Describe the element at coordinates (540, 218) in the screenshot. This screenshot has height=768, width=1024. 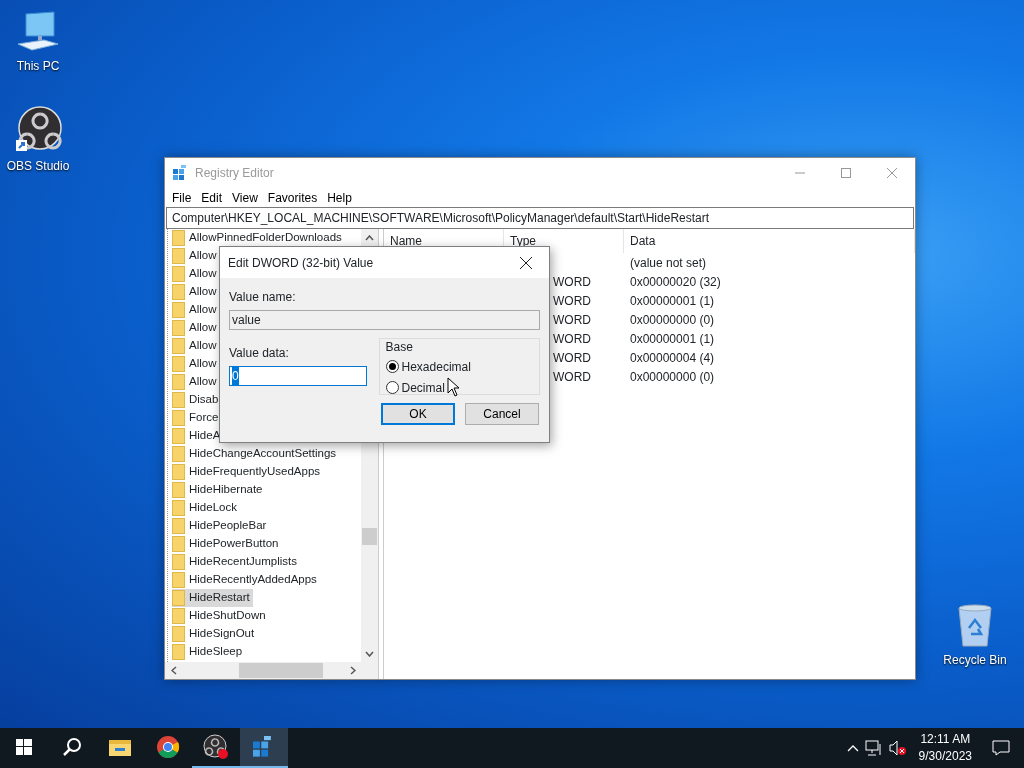
I see `address-bar: Computer\HKEY_LOCAL_MACHINE\SOFTWARE\Microsoft\PolicyManager\default\Start\HideRestart` at that location.